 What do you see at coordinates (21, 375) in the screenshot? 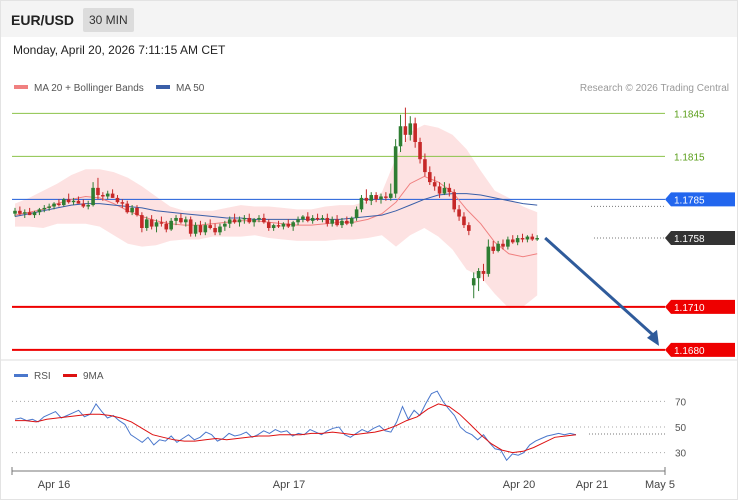
I see `legend-swatch-rsi` at bounding box center [21, 375].